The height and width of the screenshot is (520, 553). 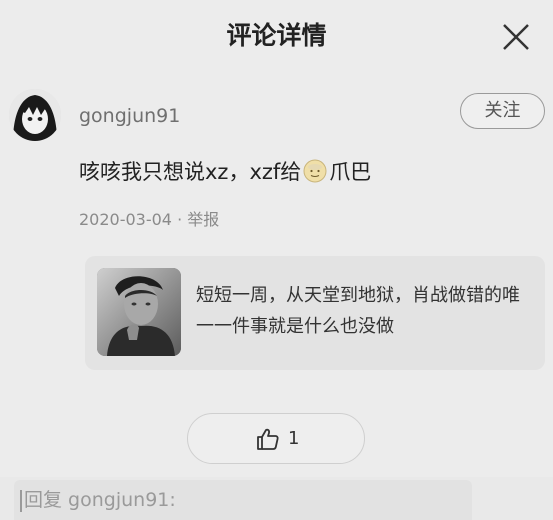 What do you see at coordinates (21, 501) in the screenshot?
I see `text-cursor` at bounding box center [21, 501].